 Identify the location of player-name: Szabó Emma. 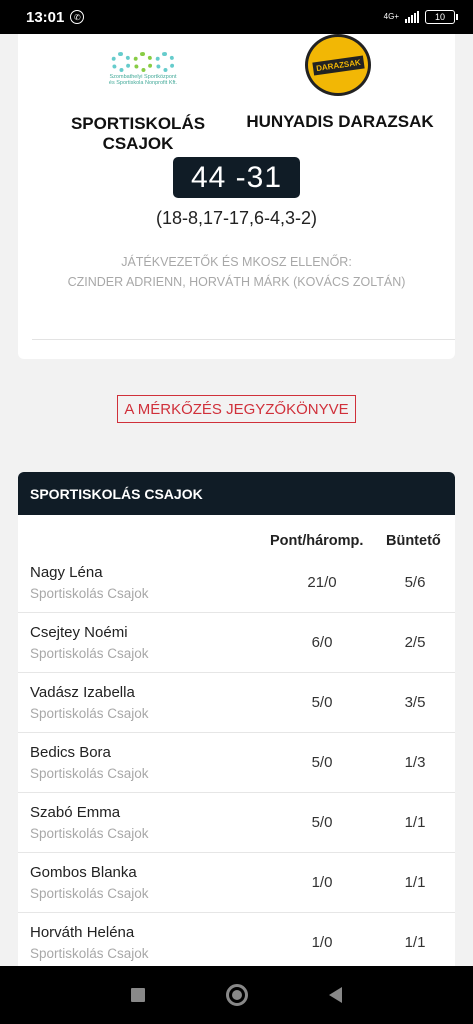
(75, 812).